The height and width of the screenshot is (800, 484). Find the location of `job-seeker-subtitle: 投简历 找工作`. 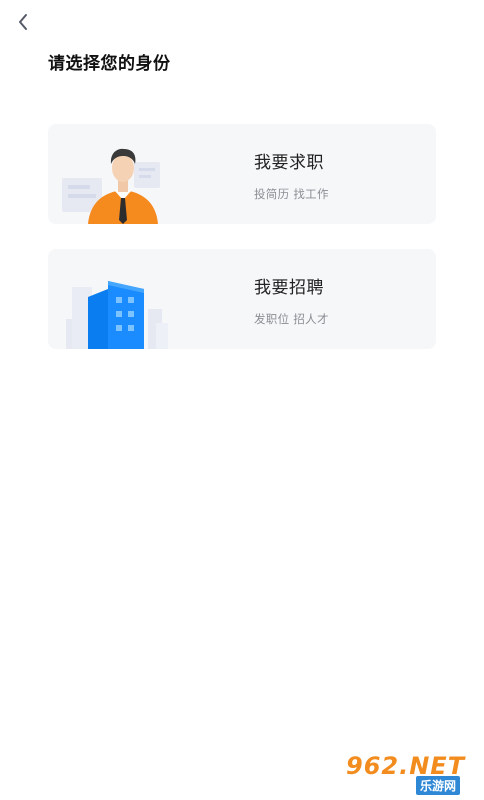

job-seeker-subtitle: 投简历 找工作 is located at coordinates (291, 194).